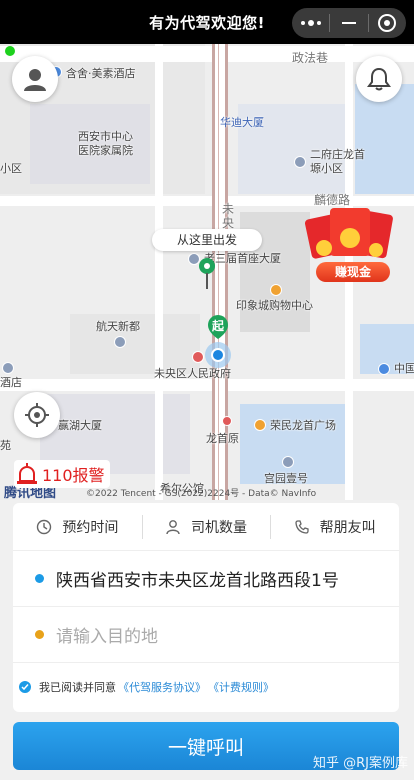 Image resolution: width=414 pixels, height=780 pixels. I want to click on map-label: 西安市中心, so click(105, 136).